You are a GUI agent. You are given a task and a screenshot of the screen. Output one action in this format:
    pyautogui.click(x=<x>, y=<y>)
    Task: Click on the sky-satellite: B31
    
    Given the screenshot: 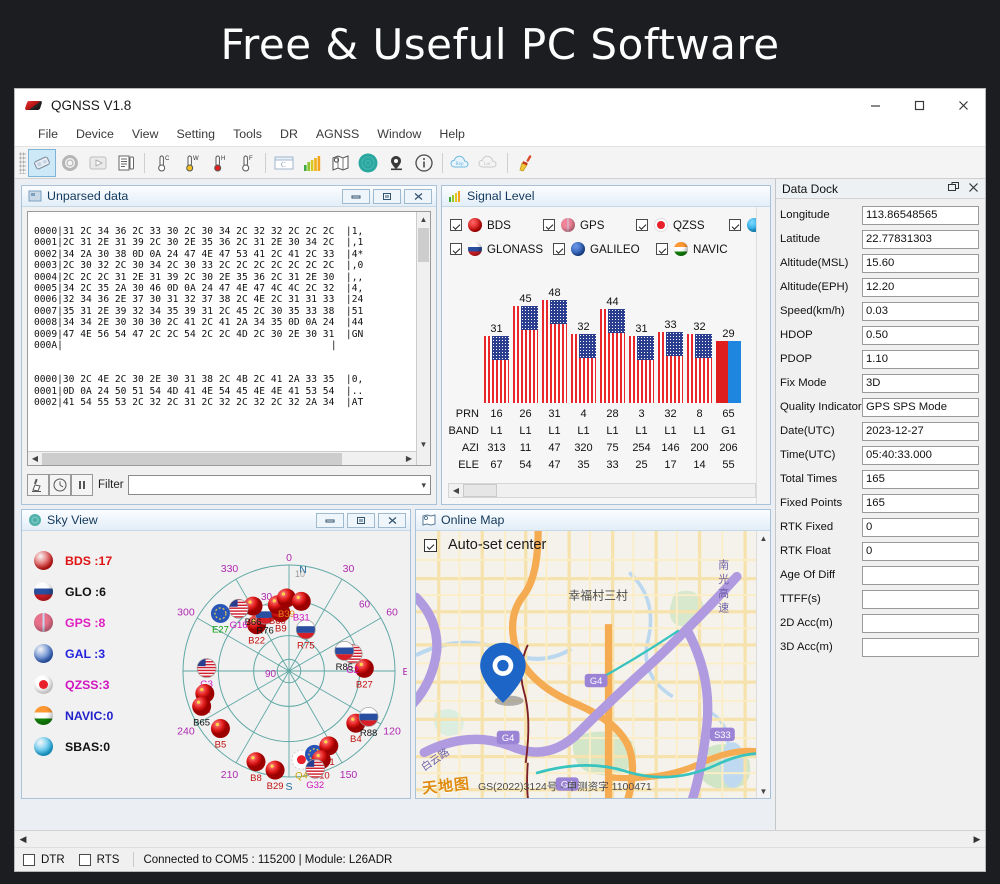 What is the action you would take?
    pyautogui.click(x=301, y=607)
    